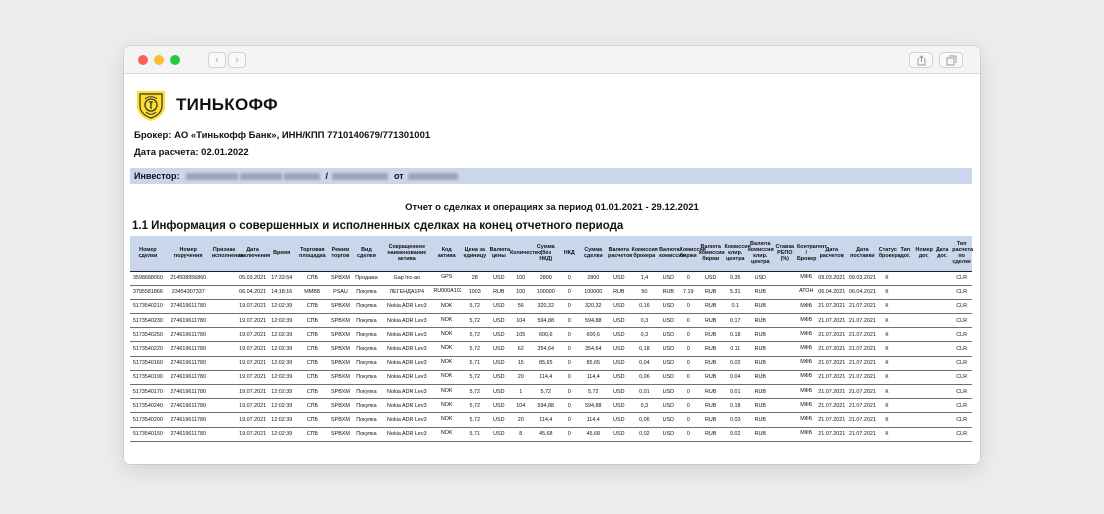 This screenshot has height=514, width=1104. What do you see at coordinates (520, 307) in the screenshot?
I see `table-cell: 56` at bounding box center [520, 307].